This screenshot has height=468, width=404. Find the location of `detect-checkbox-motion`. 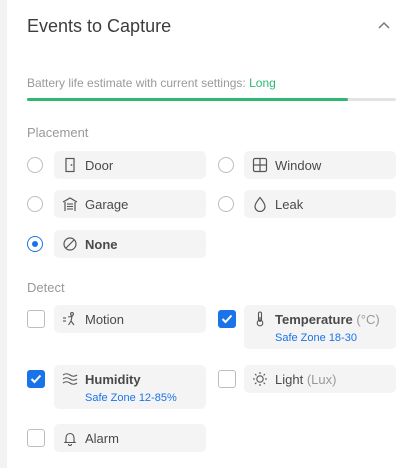

detect-checkbox-motion is located at coordinates (36, 319).